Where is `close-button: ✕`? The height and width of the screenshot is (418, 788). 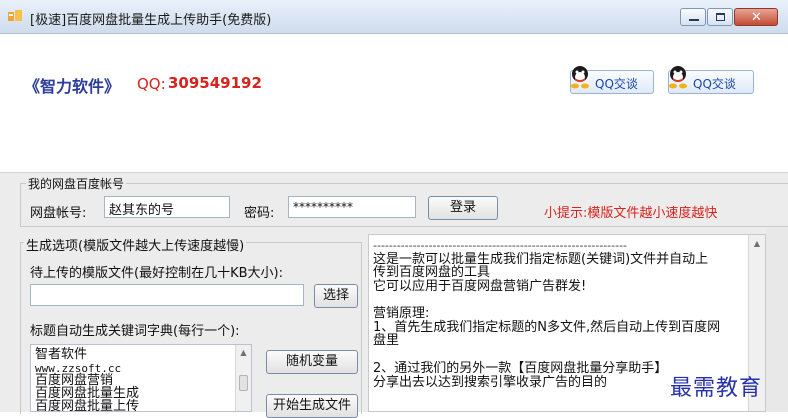
close-button: ✕ is located at coordinates (756, 17).